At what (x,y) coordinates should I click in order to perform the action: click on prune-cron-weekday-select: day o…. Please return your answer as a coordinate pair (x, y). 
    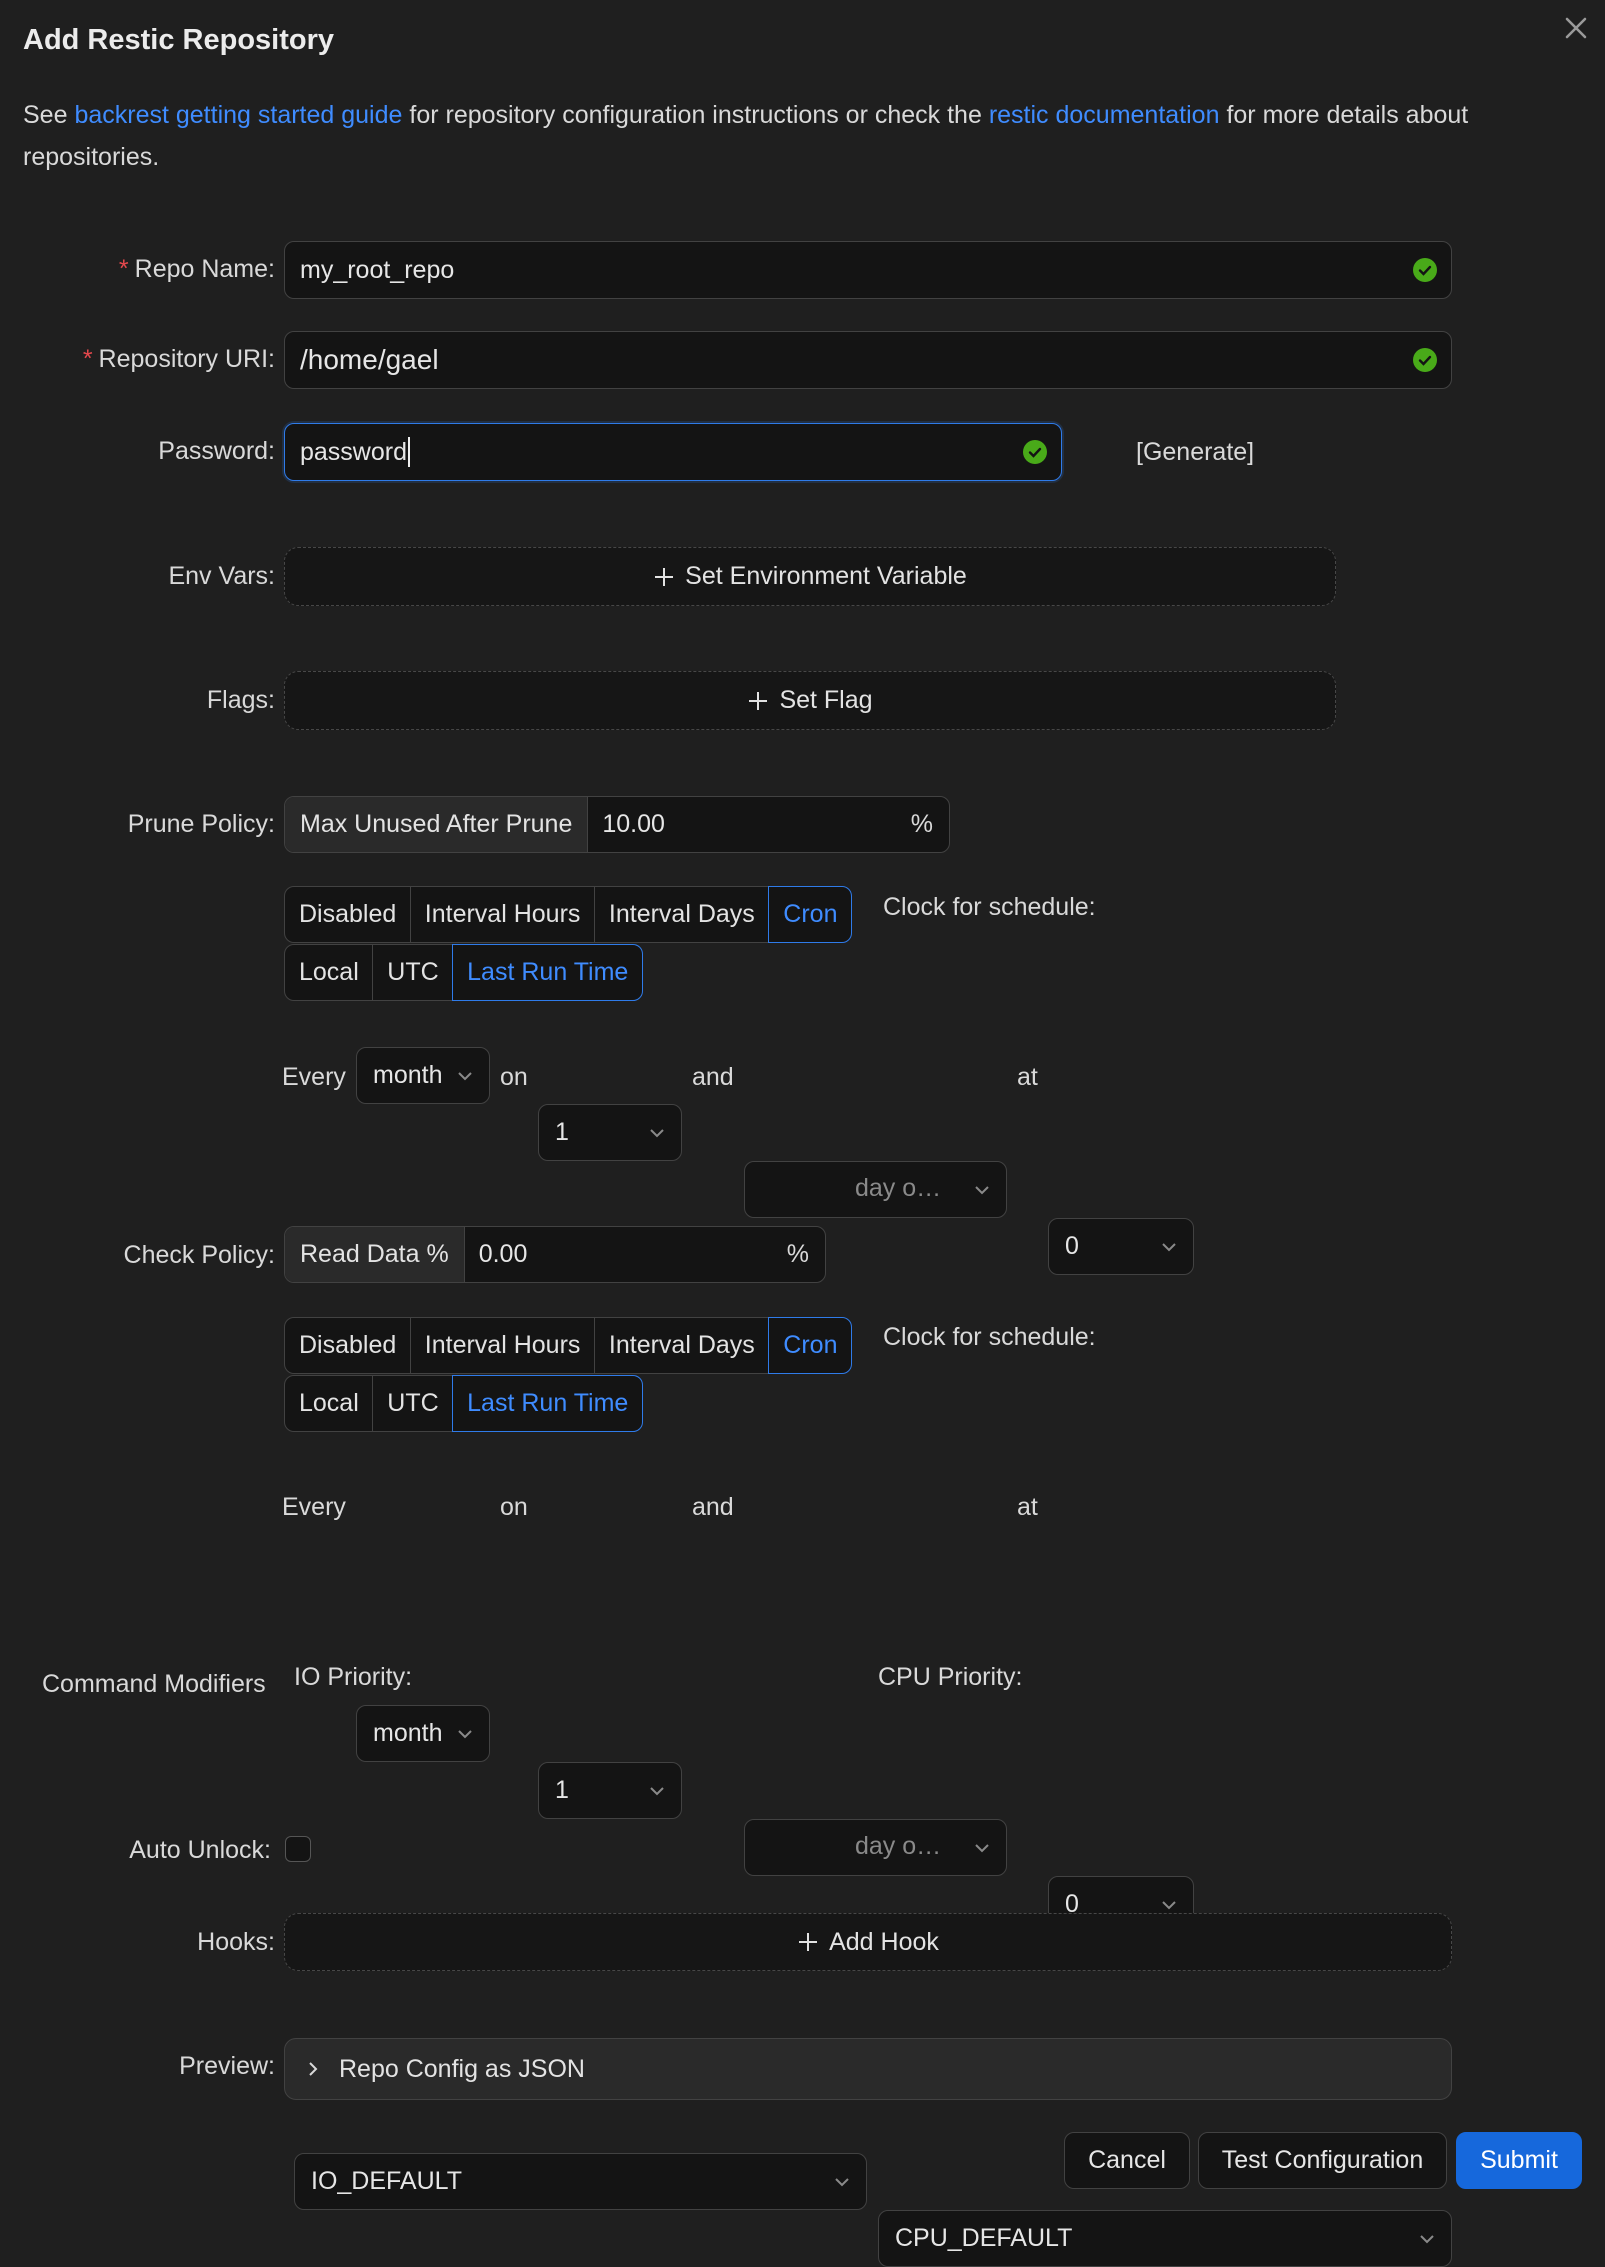
    Looking at the image, I should click on (875, 1189).